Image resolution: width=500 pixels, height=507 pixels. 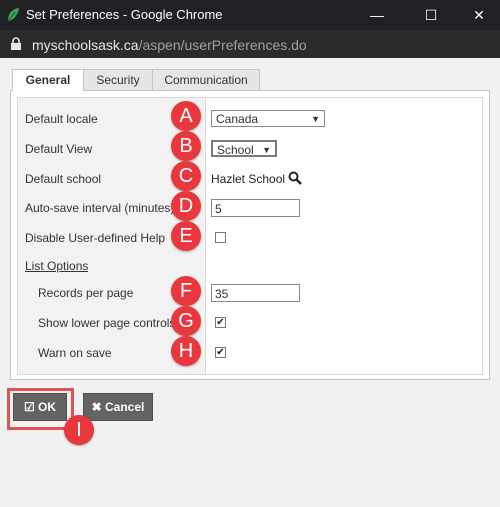 What do you see at coordinates (255, 208) in the screenshot?
I see `autosave-input: 5` at bounding box center [255, 208].